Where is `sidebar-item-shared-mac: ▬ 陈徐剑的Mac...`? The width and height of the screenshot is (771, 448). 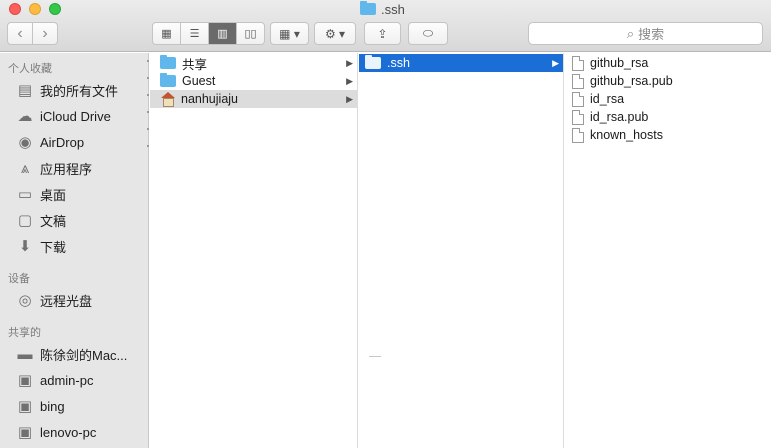 sidebar-item-shared-mac: ▬ 陈徐剑的Mac... is located at coordinates (81, 354).